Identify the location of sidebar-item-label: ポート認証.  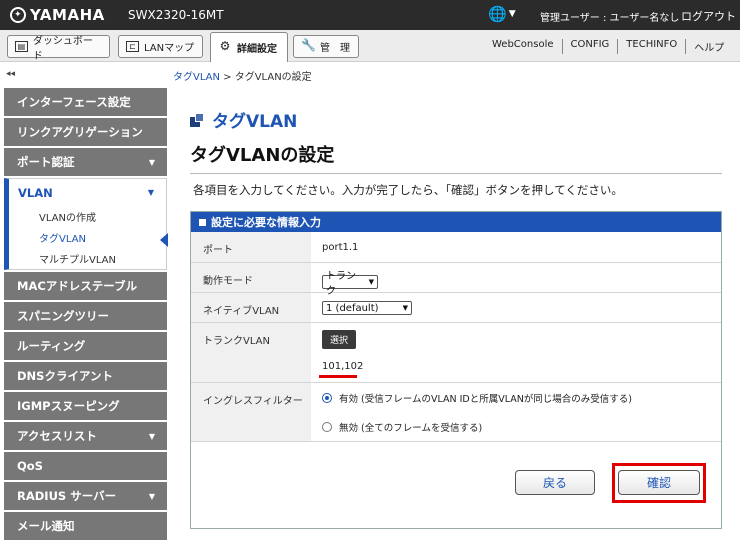
(46, 162).